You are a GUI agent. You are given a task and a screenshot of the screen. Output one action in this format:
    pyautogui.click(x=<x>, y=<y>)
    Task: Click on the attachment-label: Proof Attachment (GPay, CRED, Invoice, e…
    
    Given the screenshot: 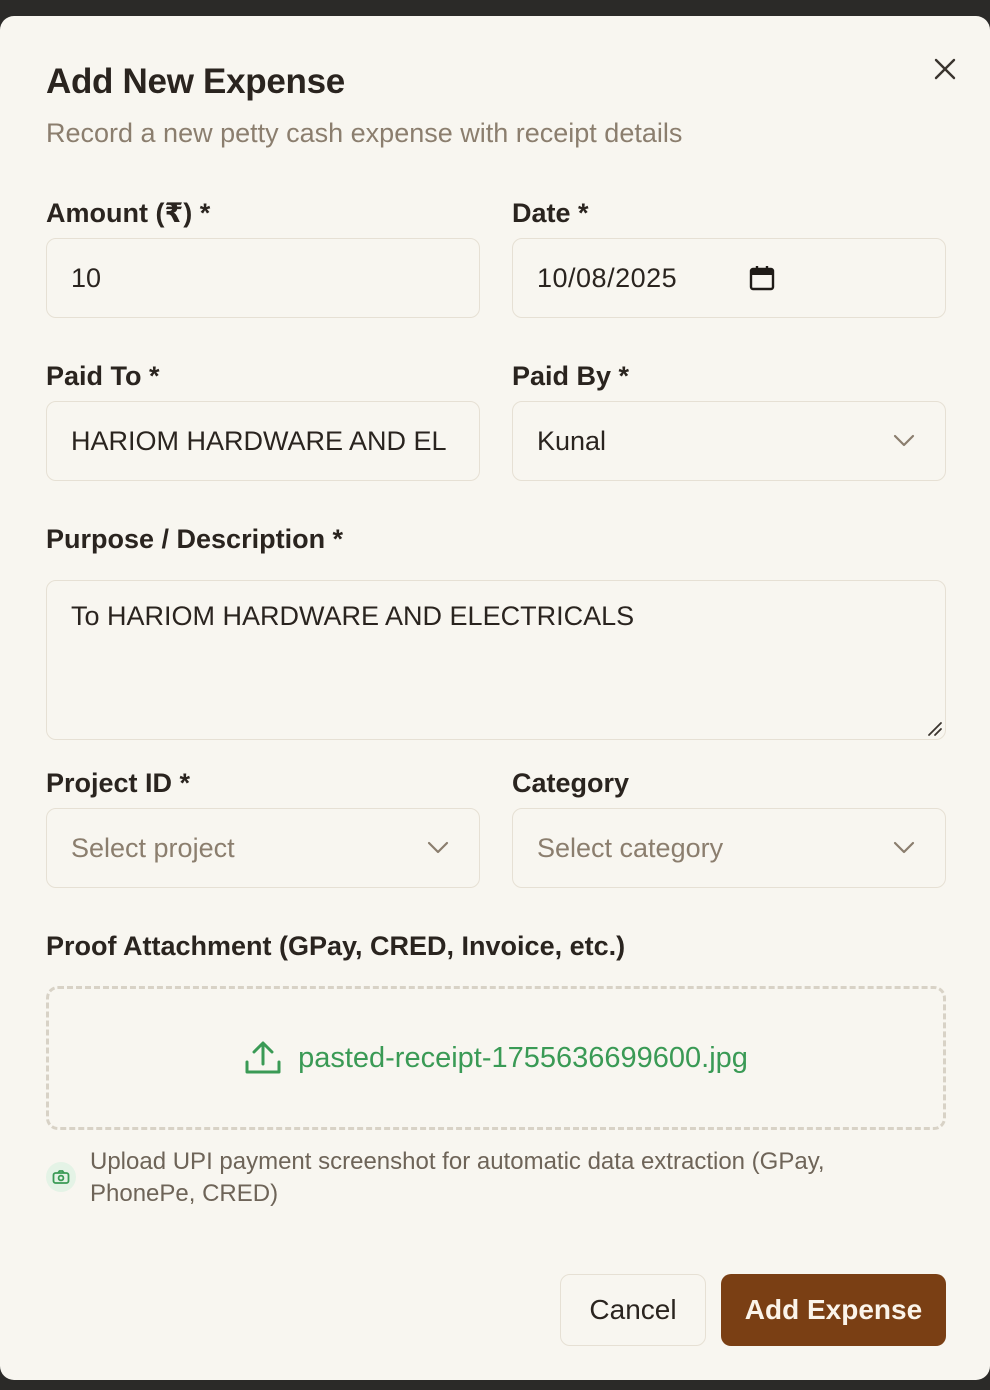 What is the action you would take?
    pyautogui.click(x=336, y=946)
    